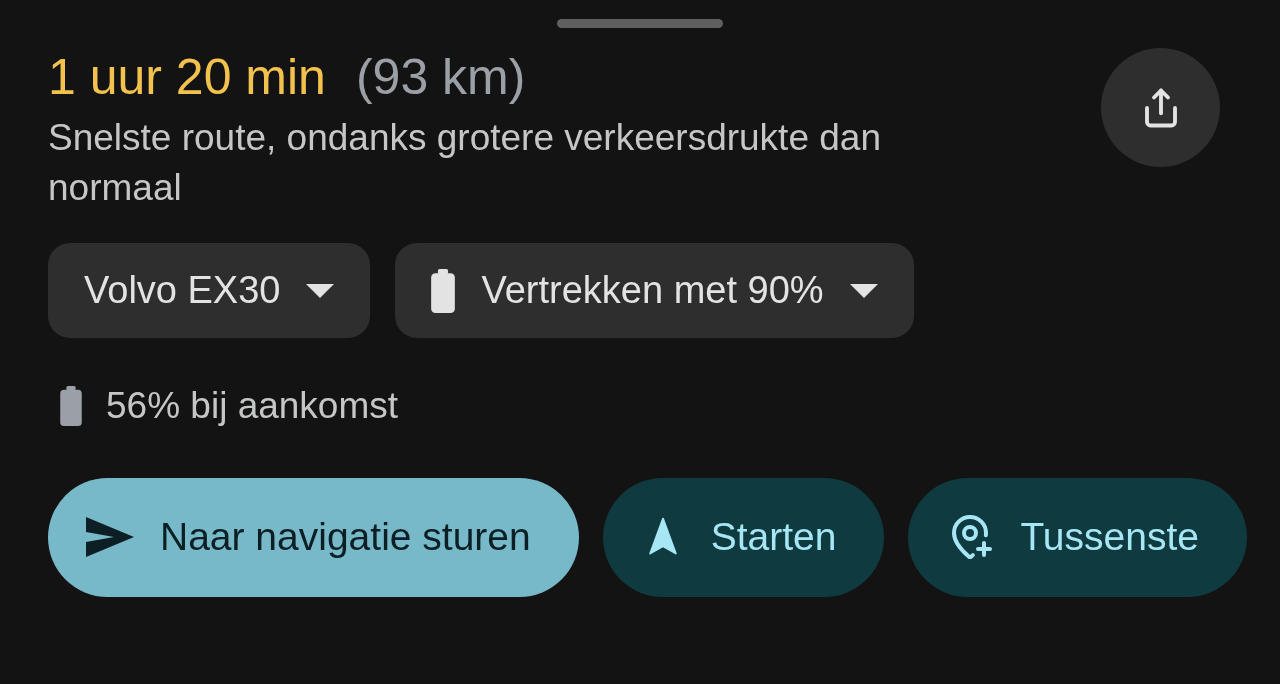  Describe the element at coordinates (640, 23) in the screenshot. I see `drag-handle` at that location.